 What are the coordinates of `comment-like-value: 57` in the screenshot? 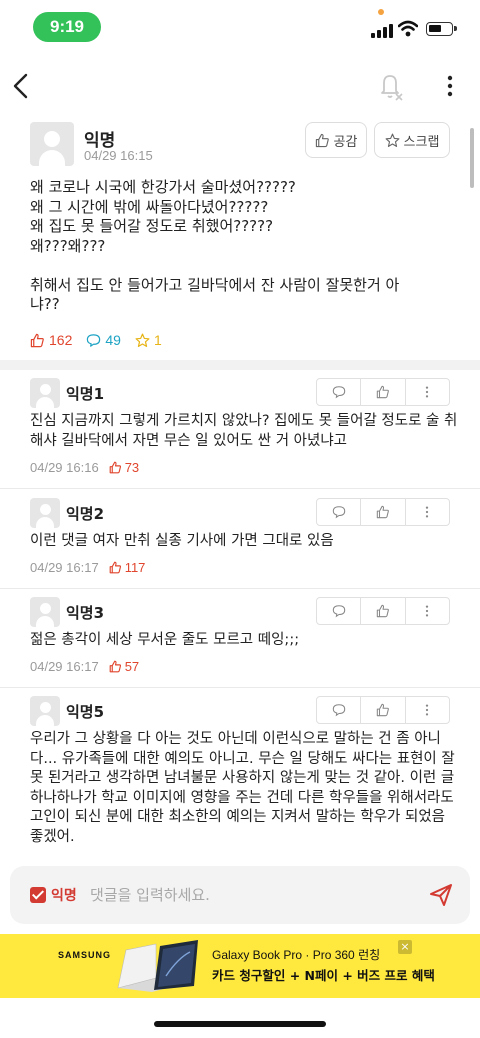 It's located at (132, 666).